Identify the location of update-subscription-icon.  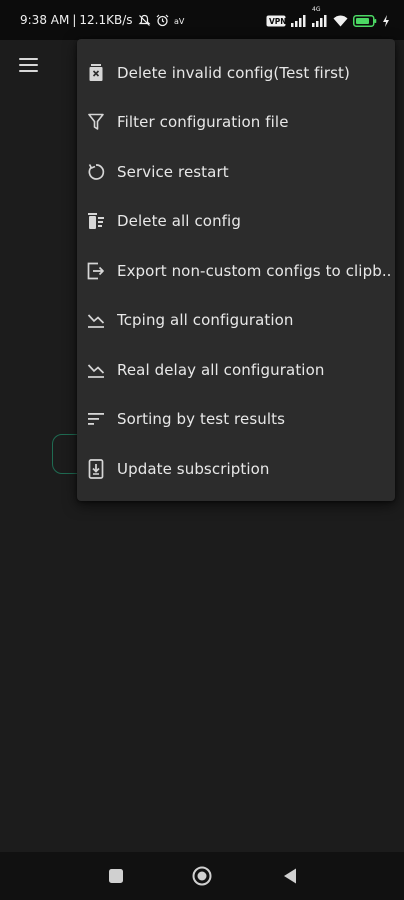
(96, 468).